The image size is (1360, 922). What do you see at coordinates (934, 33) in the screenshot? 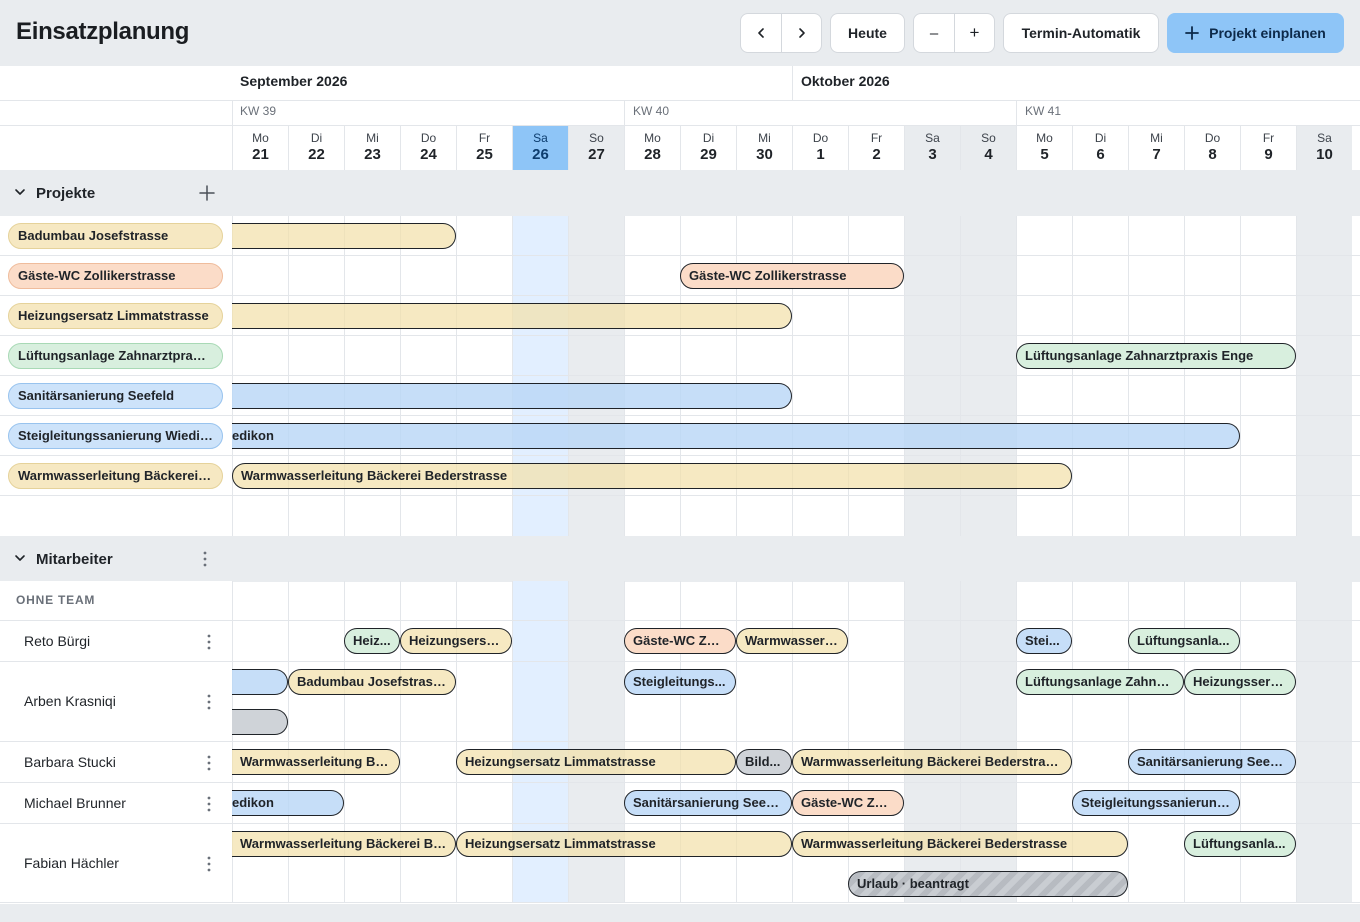
I see `zoom-out-button: –` at bounding box center [934, 33].